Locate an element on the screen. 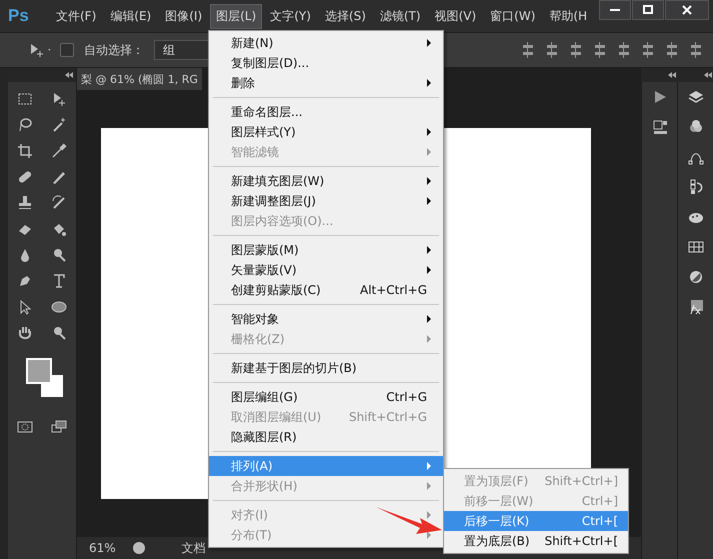 Image resolution: width=713 pixels, height=559 pixels. fx-icon is located at coordinates (696, 307).